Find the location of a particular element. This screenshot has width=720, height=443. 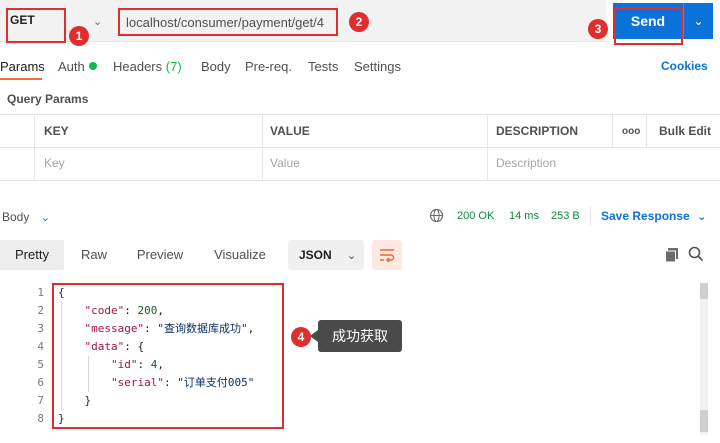

send-dropdown-chevron-icon: ⌄ is located at coordinates (698, 21).